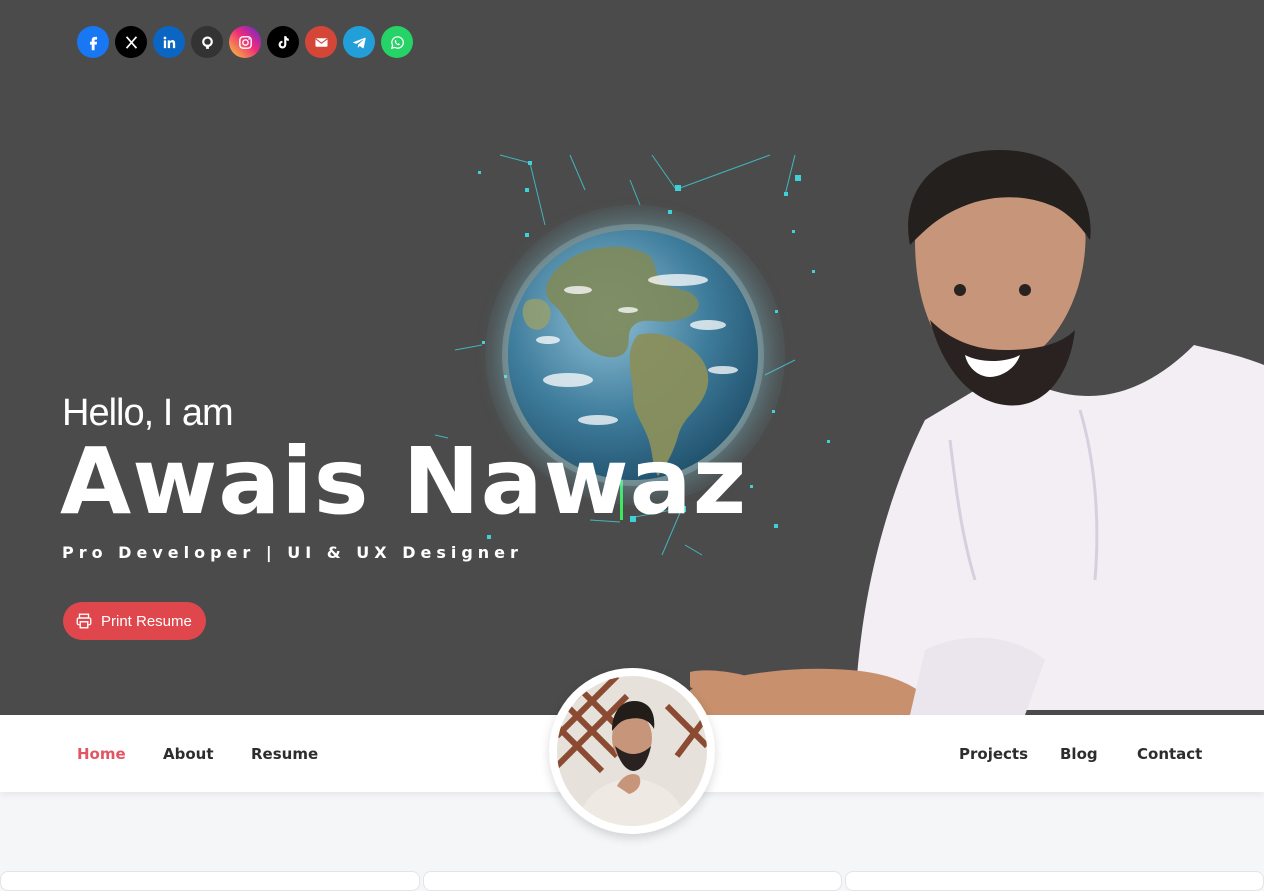 This screenshot has width=1264, height=891. I want to click on tiktok-link, so click(283, 42).